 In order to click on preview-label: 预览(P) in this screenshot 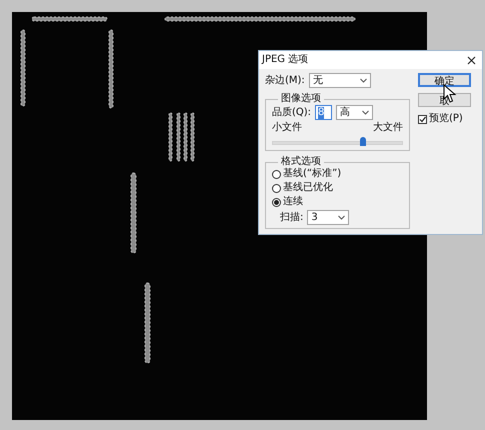, I will do `click(446, 119)`.